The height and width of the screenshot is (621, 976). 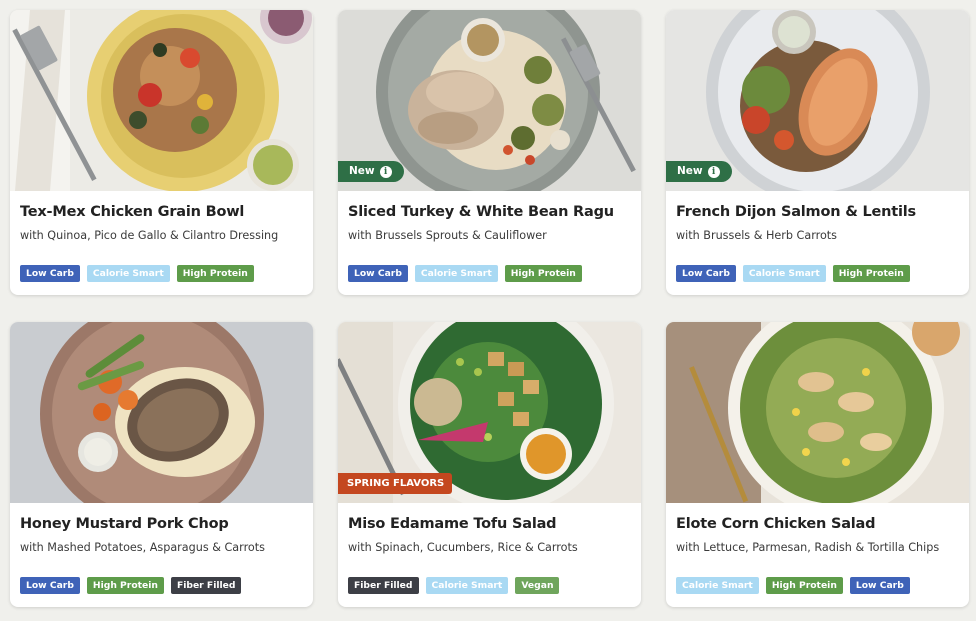 I want to click on meal-title: Honey Mustard Pork Chop, so click(x=124, y=524).